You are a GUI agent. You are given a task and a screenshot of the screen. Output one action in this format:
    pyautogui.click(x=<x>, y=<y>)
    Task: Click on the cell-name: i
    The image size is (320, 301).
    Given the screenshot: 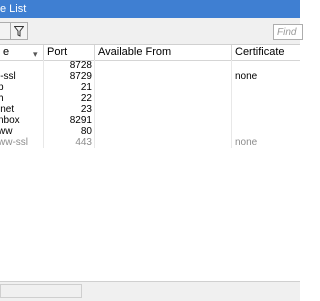 What is the action you would take?
    pyautogui.click(x=22, y=65)
    